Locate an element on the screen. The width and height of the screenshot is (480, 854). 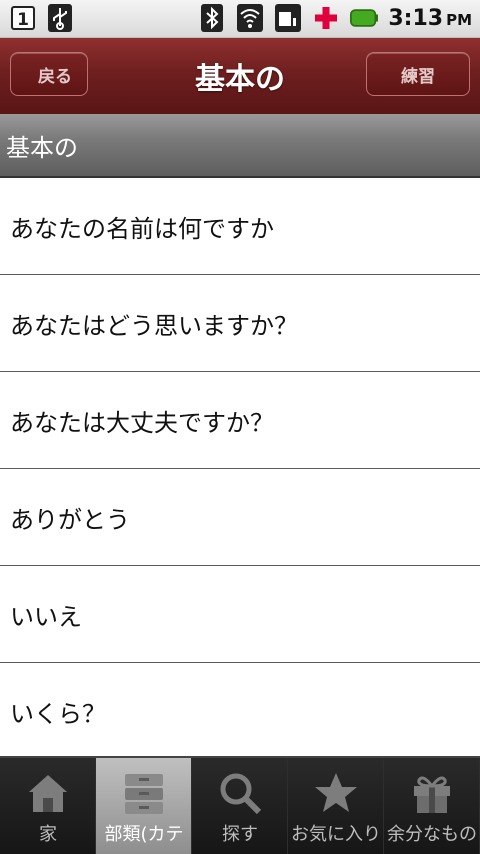
list-item-label: ありがとう is located at coordinates (70, 519).